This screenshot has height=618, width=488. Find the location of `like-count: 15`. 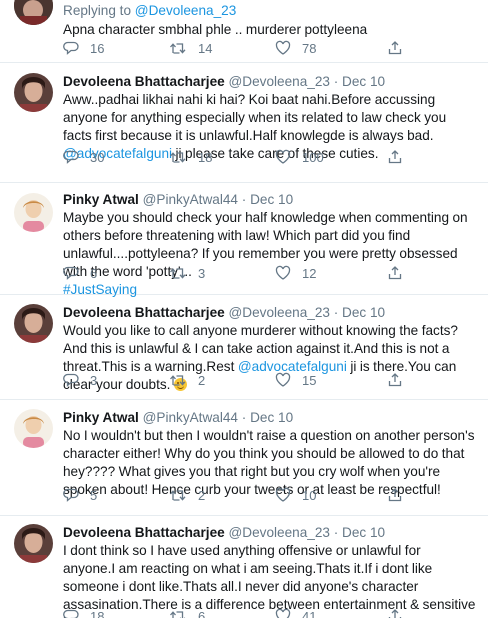

like-count: 15 is located at coordinates (309, 380).